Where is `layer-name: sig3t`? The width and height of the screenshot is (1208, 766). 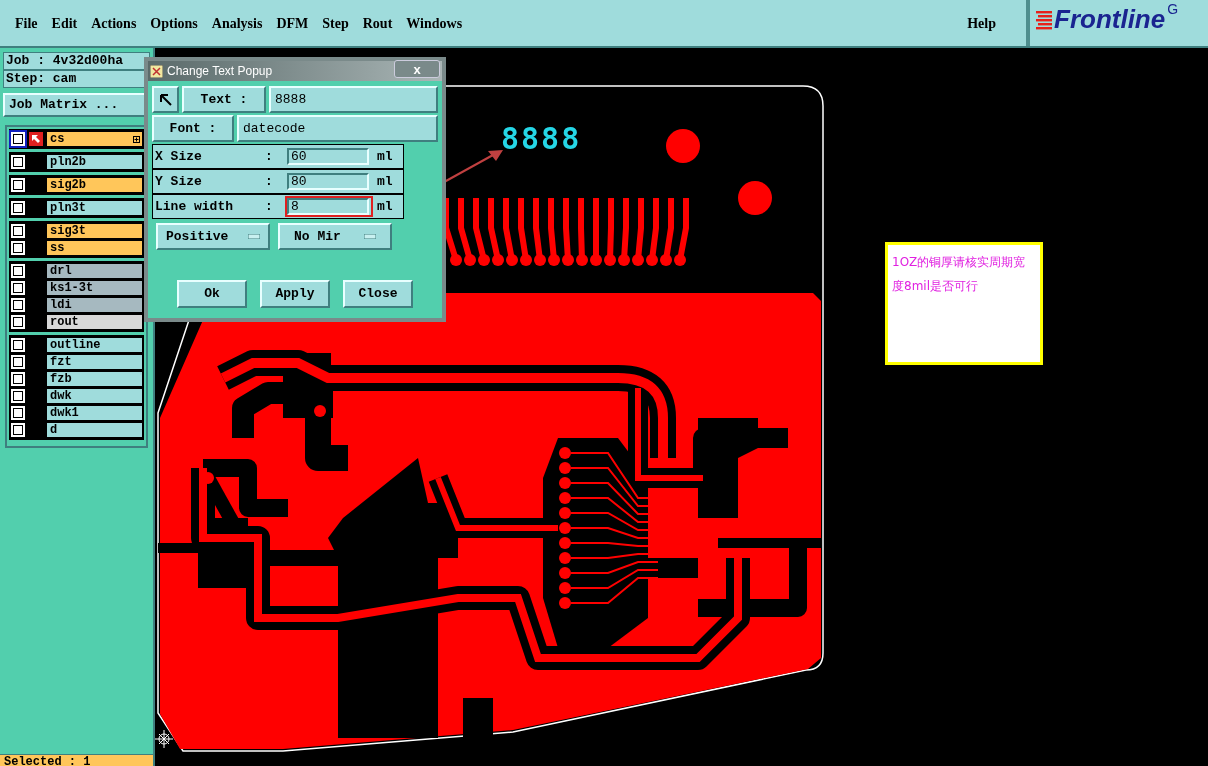
layer-name: sig3t is located at coordinates (94, 231).